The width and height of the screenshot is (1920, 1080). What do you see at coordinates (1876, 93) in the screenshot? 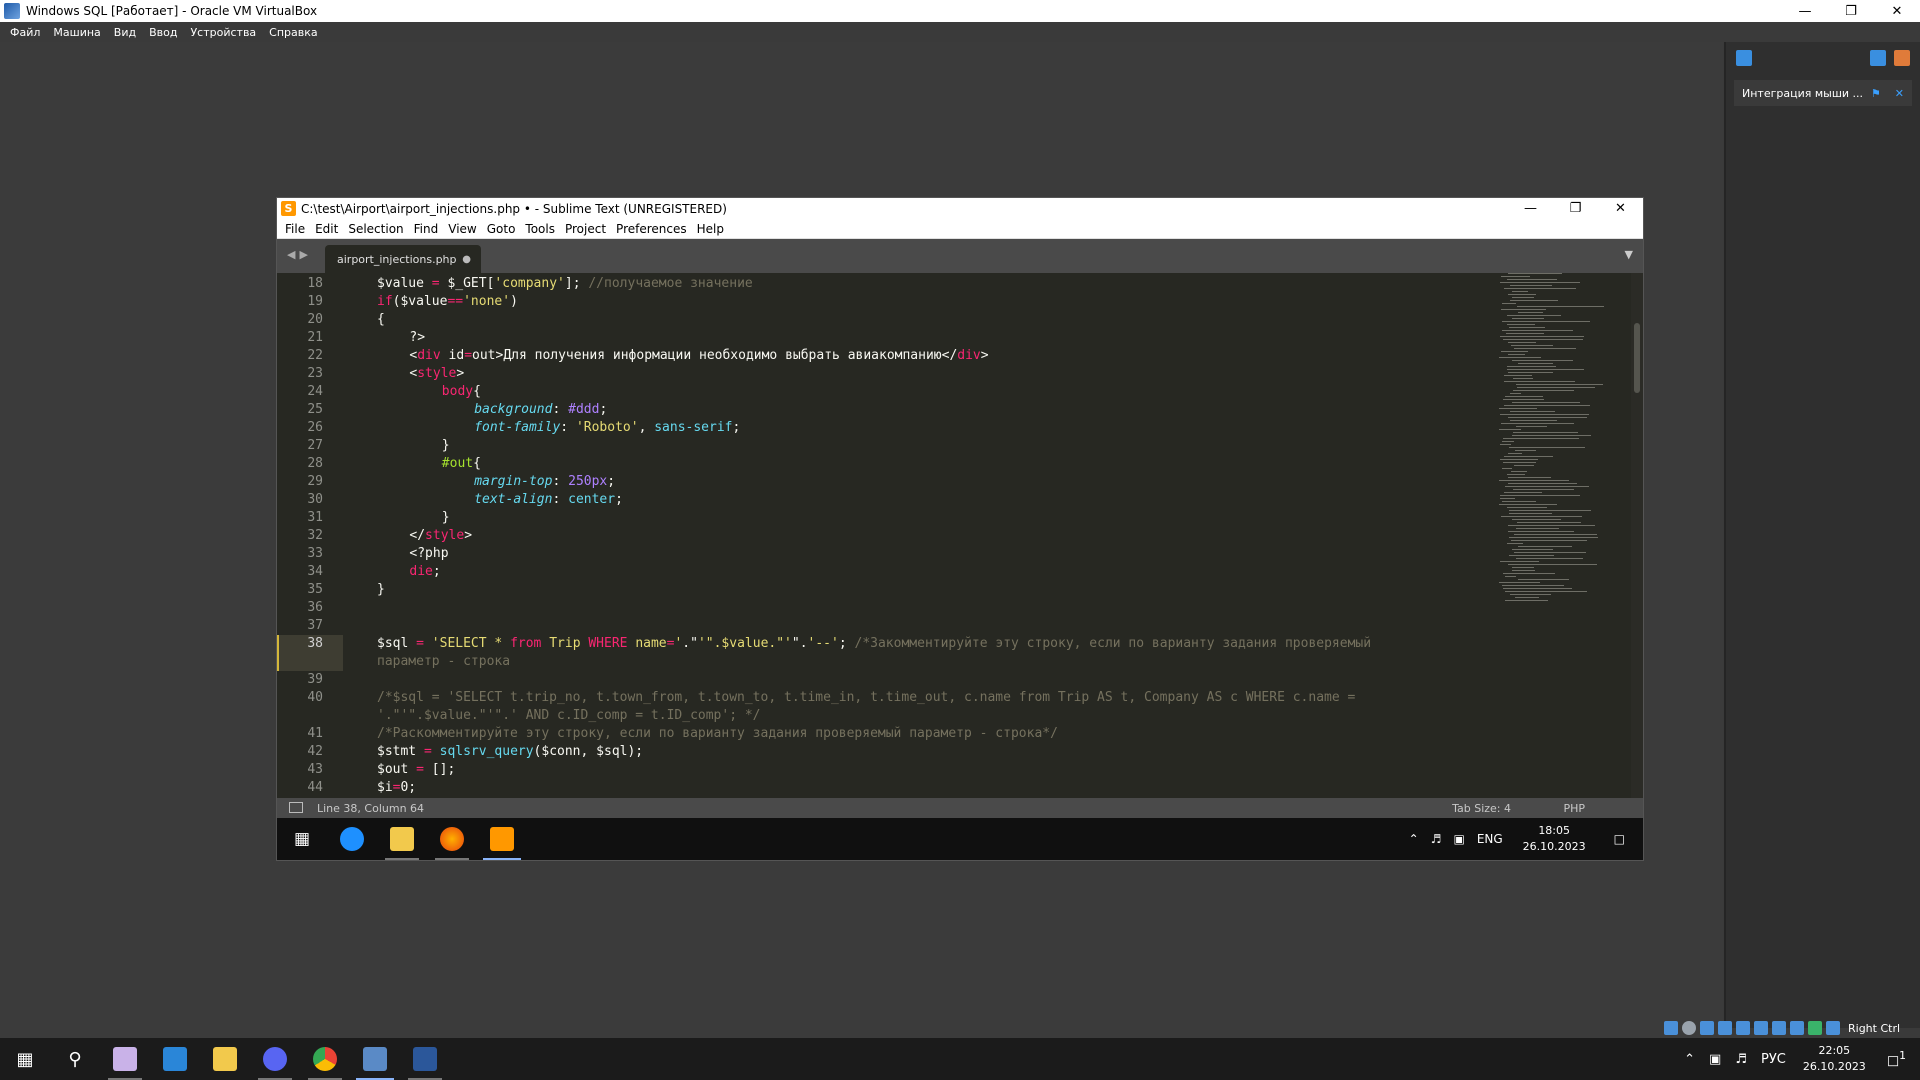
I see `pin-icon: ⚑` at bounding box center [1876, 93].